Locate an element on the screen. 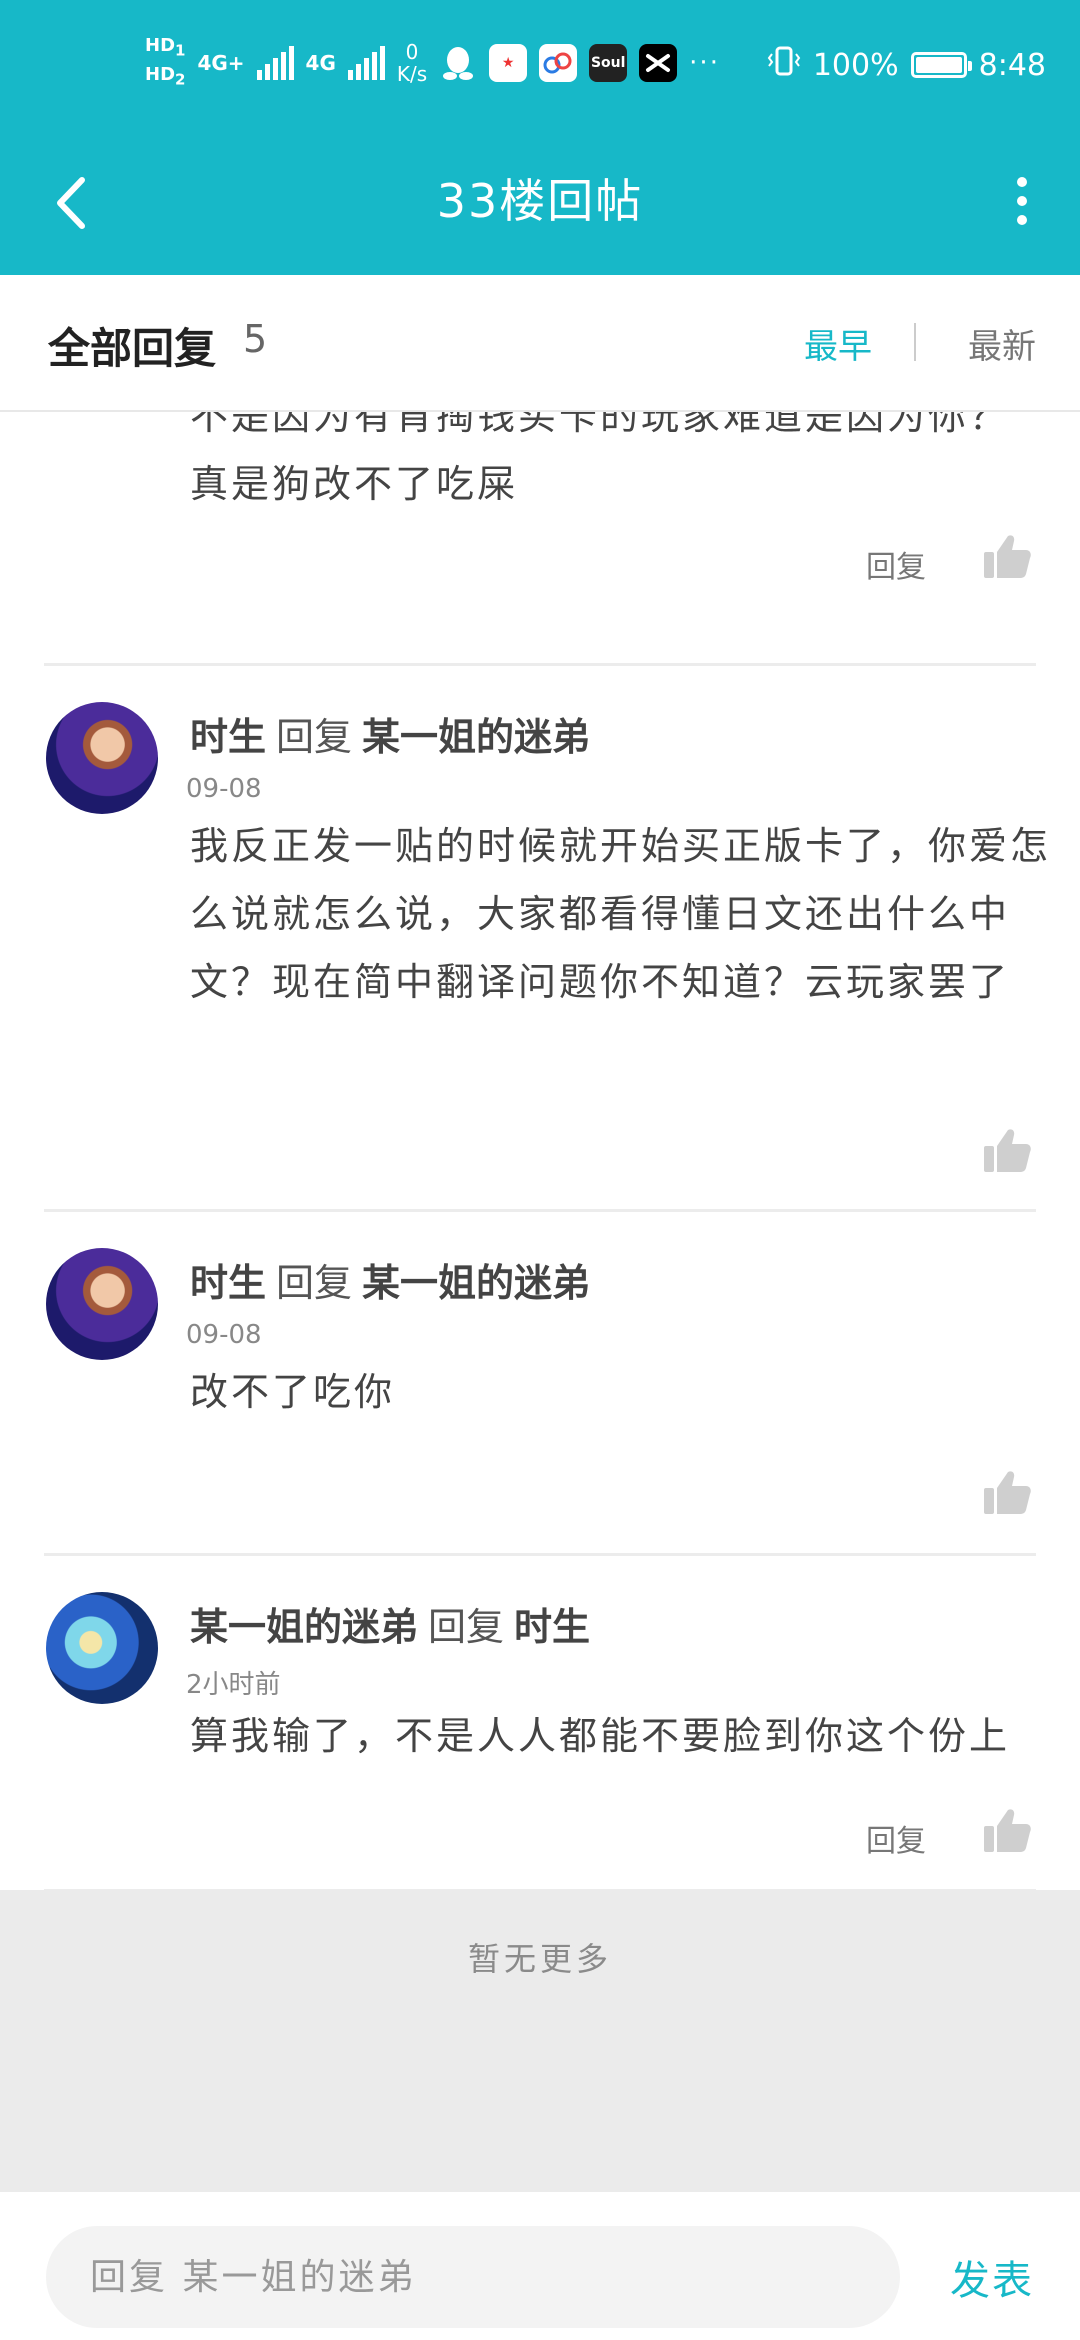 This screenshot has height=2340, width=1080. more-notifications-icon: ··· is located at coordinates (704, 63).